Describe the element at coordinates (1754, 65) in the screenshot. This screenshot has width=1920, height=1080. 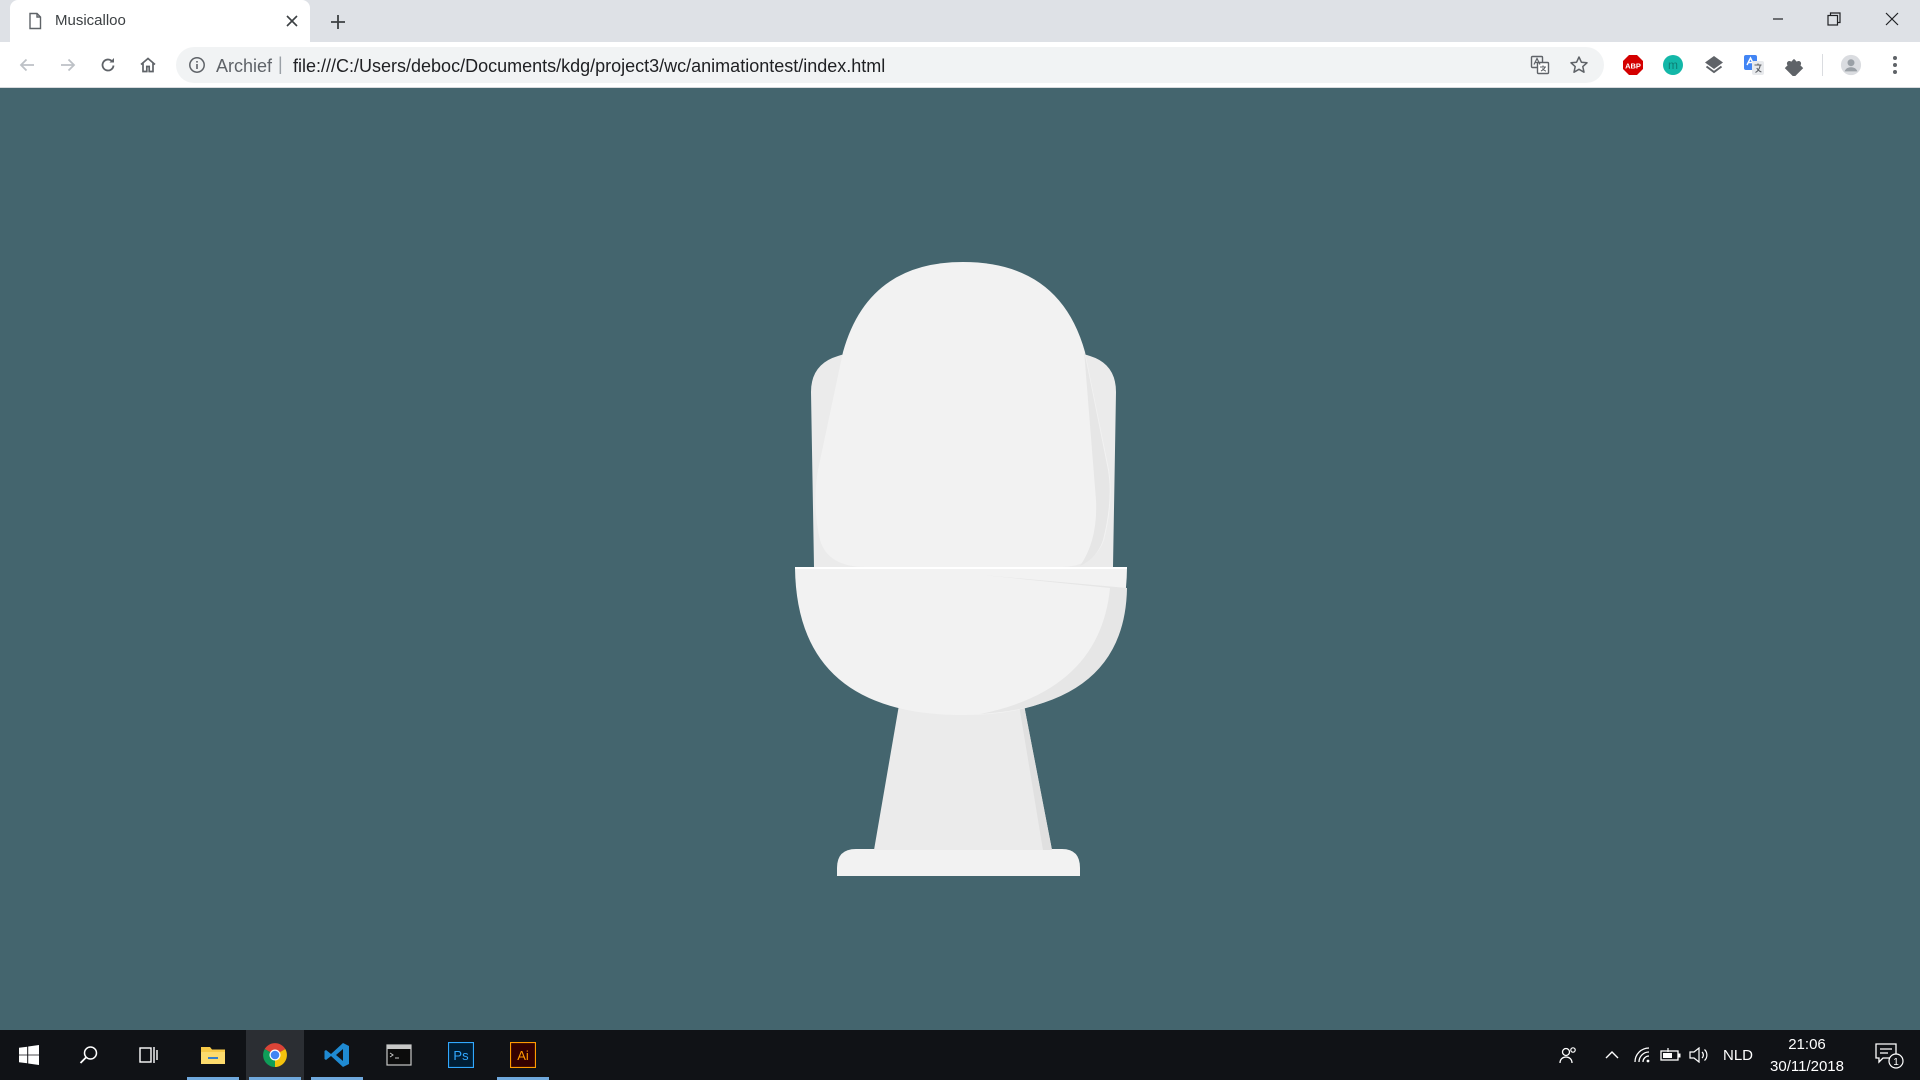
I see `google-translate-icon` at that location.